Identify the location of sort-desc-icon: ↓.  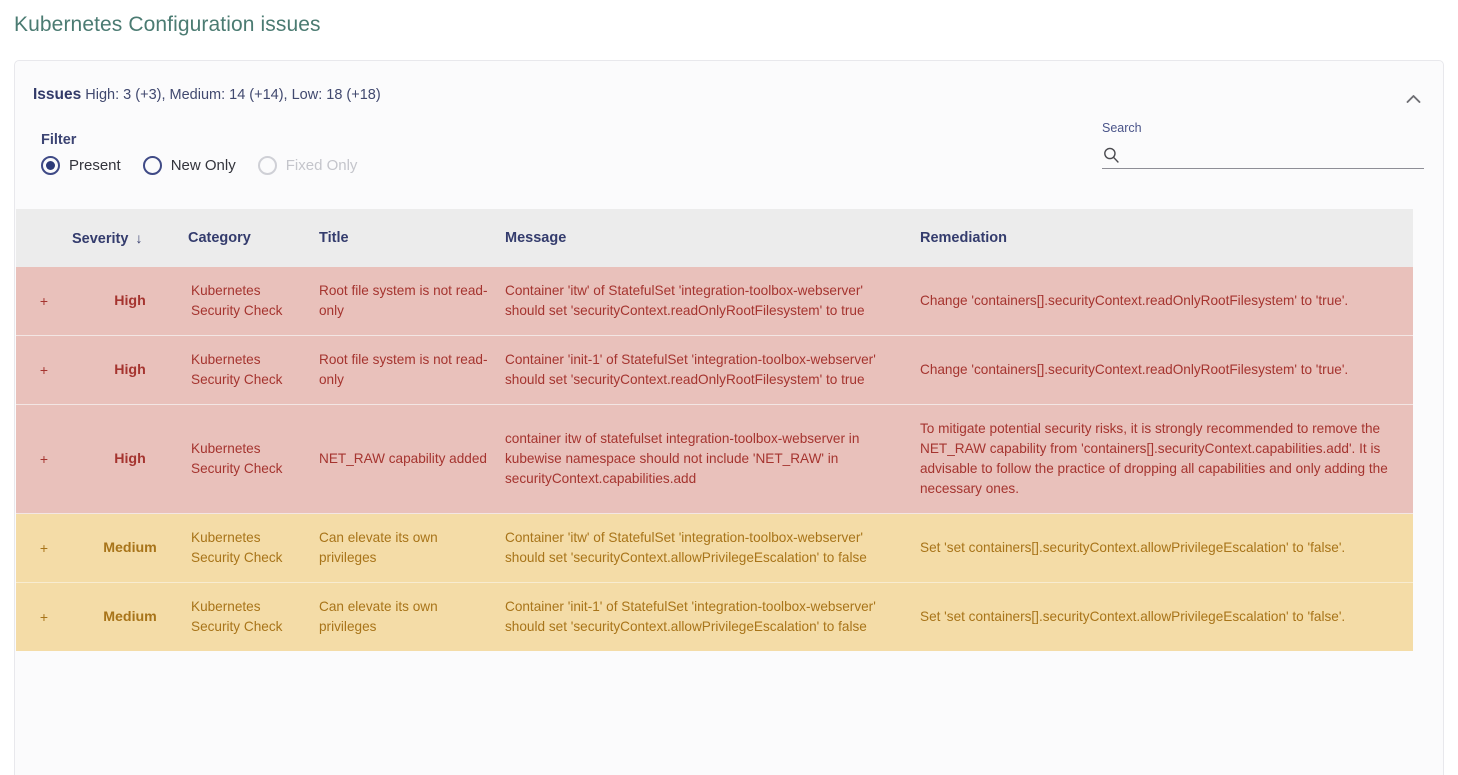
(139, 237).